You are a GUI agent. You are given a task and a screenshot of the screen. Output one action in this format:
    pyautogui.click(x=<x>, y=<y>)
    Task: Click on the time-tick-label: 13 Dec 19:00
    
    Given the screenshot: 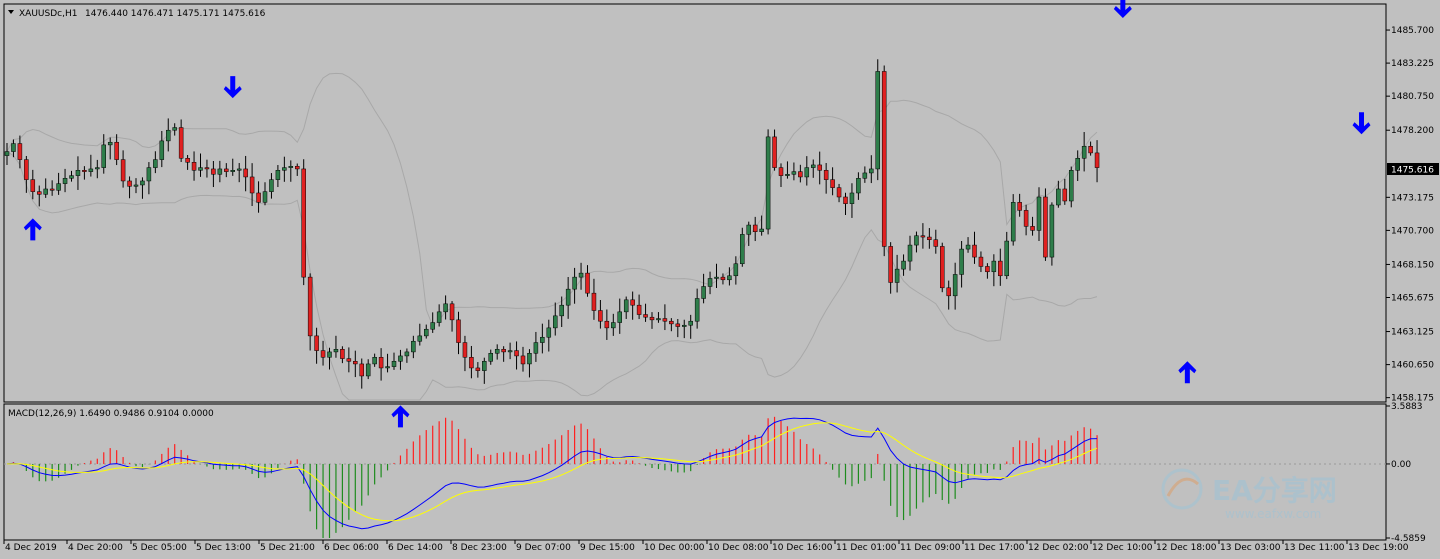 What is the action you would take?
    pyautogui.click(x=1378, y=548)
    